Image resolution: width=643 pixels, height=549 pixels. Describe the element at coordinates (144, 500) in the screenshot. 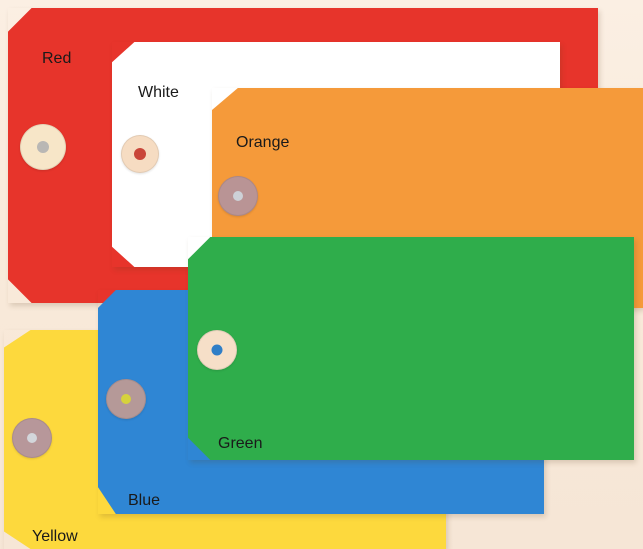

I see `tag-label-blue: Blue` at that location.